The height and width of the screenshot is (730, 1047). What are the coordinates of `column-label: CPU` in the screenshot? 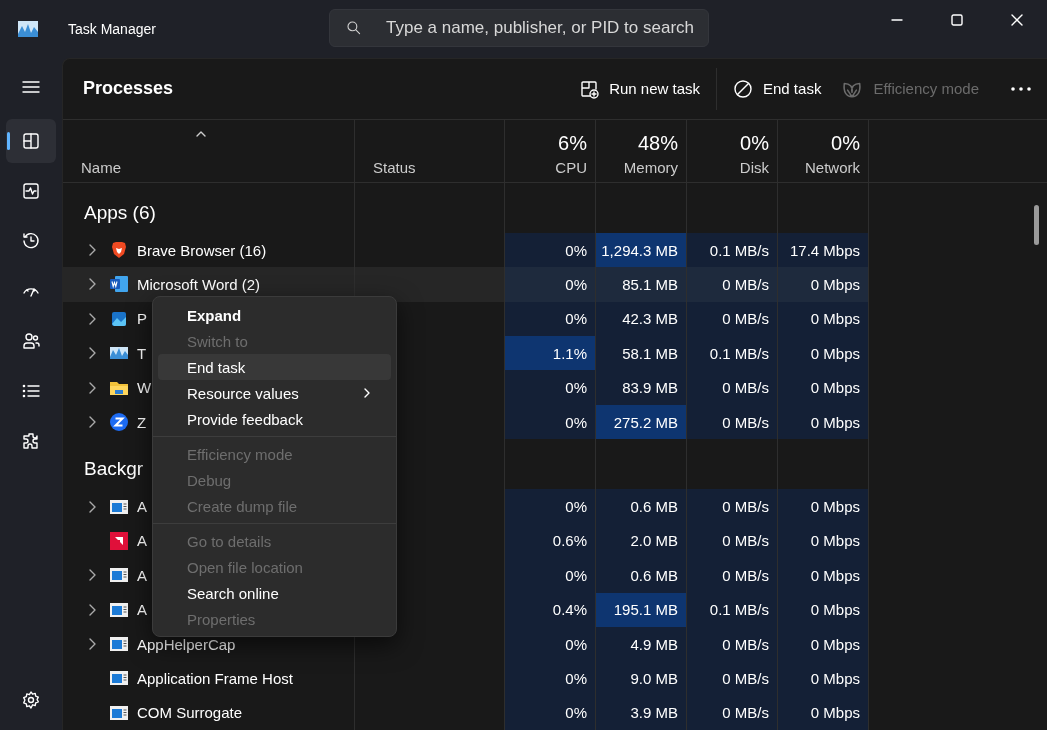 It's located at (571, 167).